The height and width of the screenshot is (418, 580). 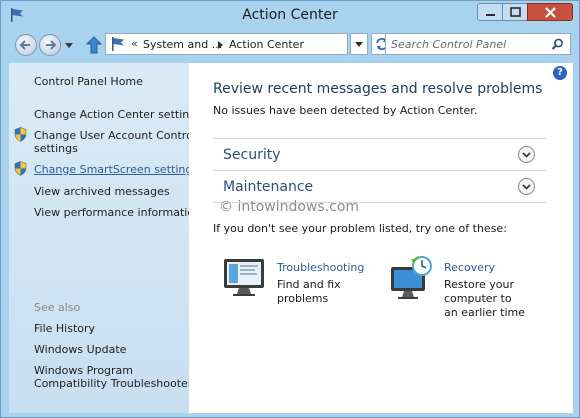 I want to click on recovery-desc-line1: Restore your, so click(x=479, y=284).